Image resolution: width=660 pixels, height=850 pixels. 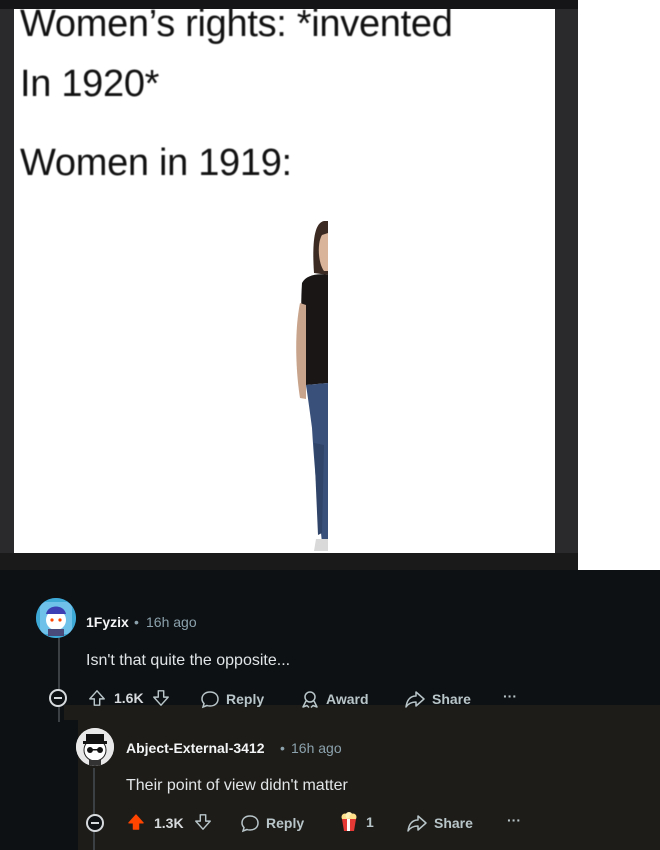 What do you see at coordinates (59, 664) in the screenshot?
I see `thread-line` at bounding box center [59, 664].